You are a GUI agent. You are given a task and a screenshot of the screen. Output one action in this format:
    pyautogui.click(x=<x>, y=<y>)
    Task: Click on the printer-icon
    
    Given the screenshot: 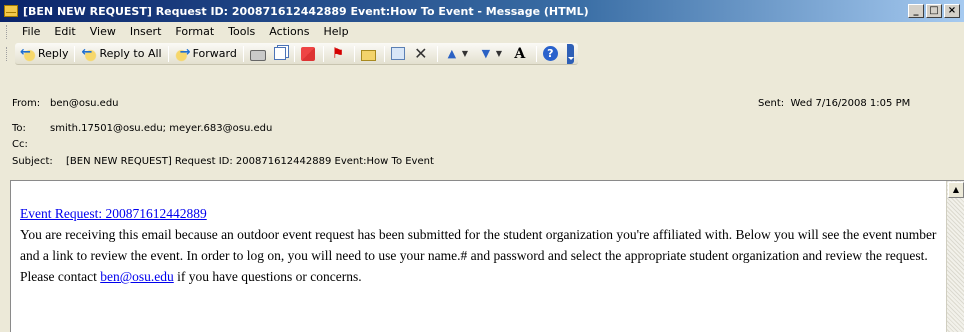 What is the action you would take?
    pyautogui.click(x=257, y=55)
    